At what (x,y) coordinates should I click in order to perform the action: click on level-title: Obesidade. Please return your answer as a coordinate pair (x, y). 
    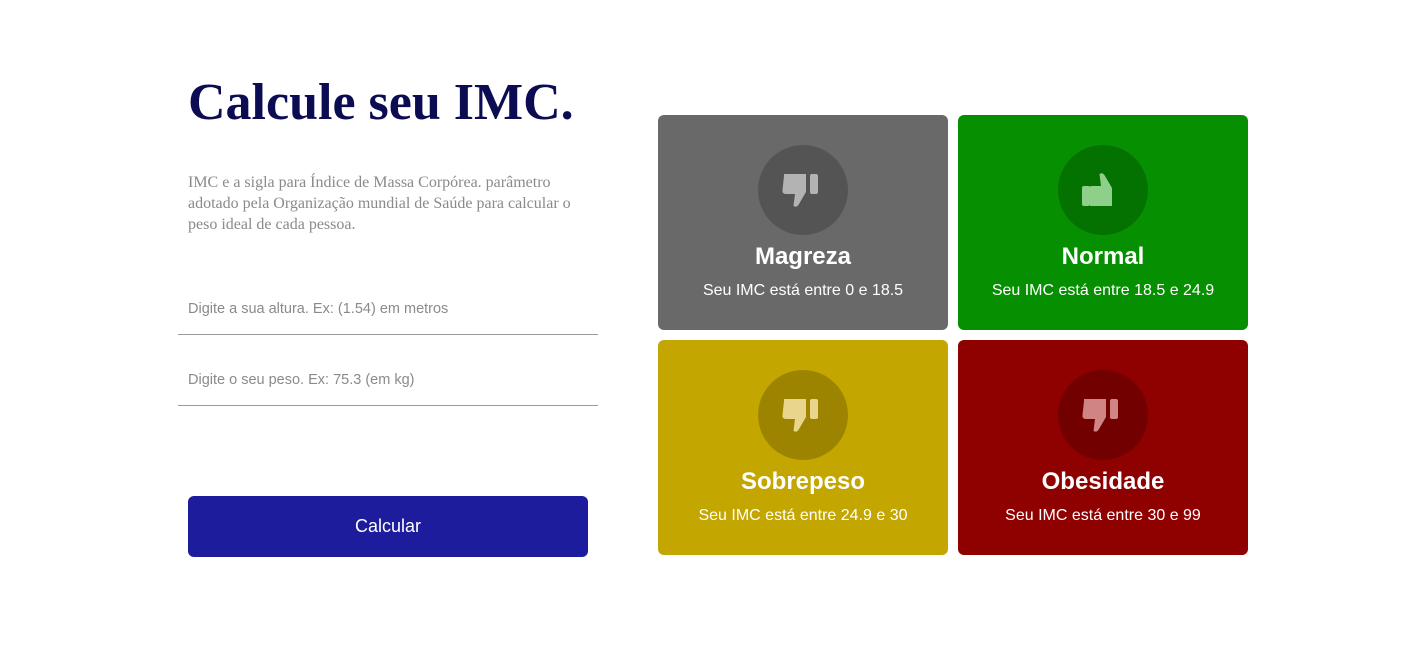
    Looking at the image, I should click on (1103, 481).